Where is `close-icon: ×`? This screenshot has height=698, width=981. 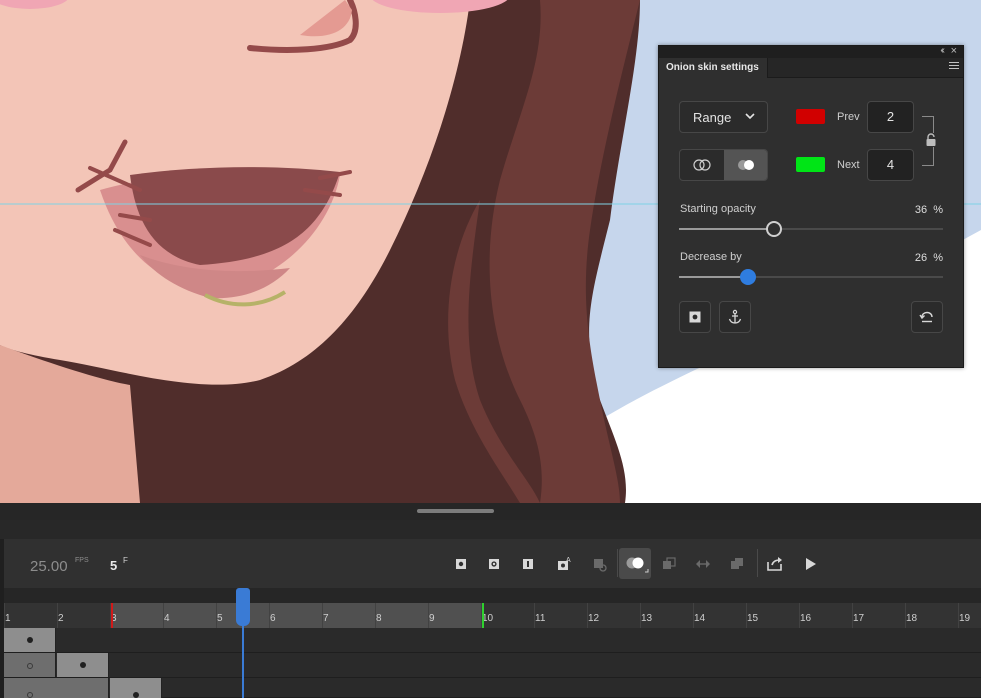
close-icon: × is located at coordinates (954, 51).